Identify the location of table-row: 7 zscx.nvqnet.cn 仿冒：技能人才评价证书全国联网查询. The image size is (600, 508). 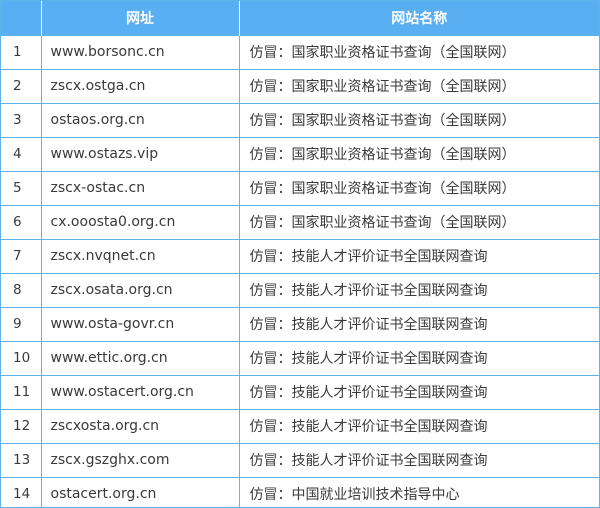
(300, 255).